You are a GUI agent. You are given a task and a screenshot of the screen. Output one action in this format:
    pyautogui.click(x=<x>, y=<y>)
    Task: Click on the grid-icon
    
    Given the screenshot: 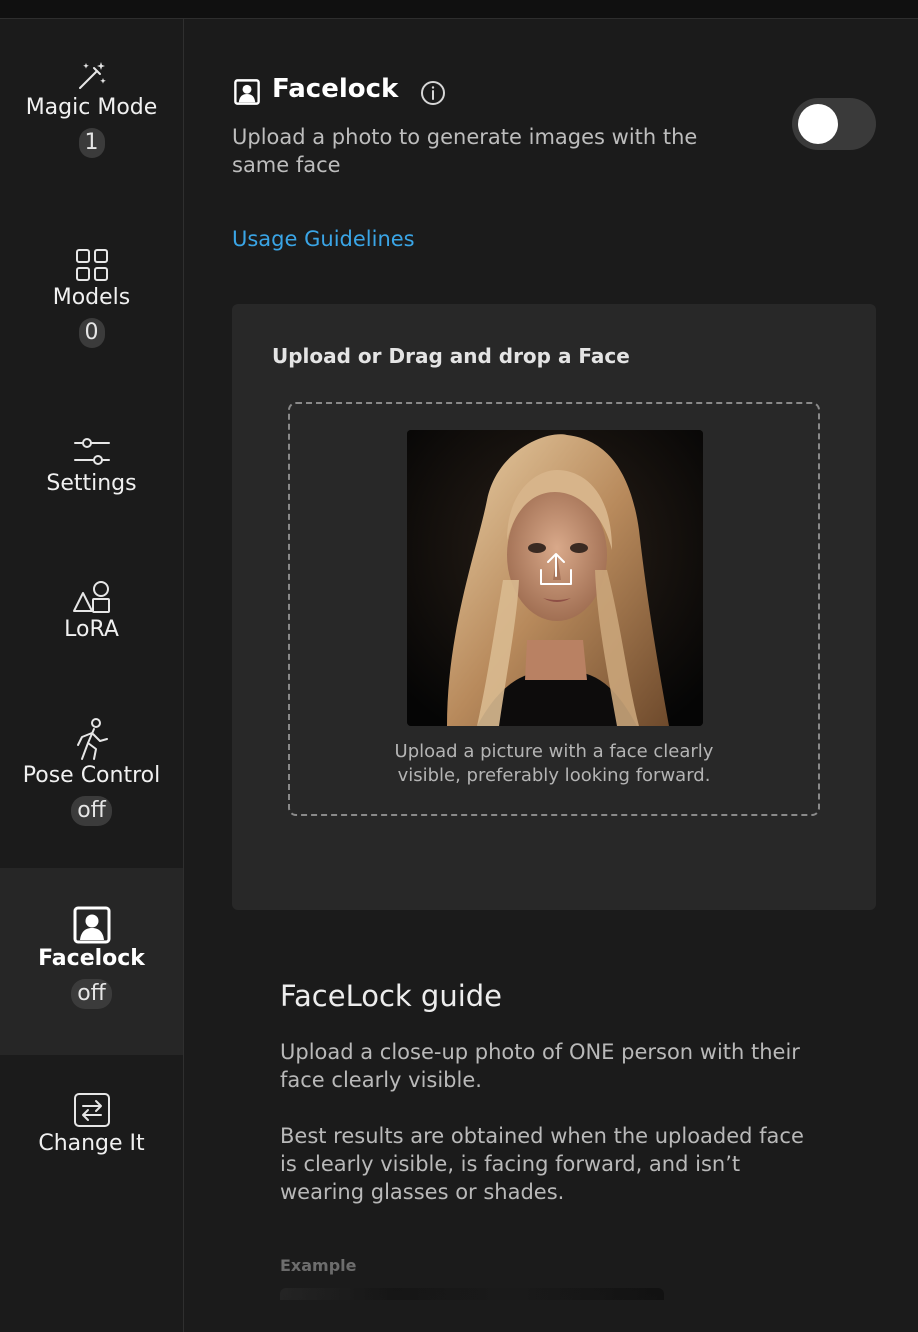 What is the action you would take?
    pyautogui.click(x=91, y=265)
    